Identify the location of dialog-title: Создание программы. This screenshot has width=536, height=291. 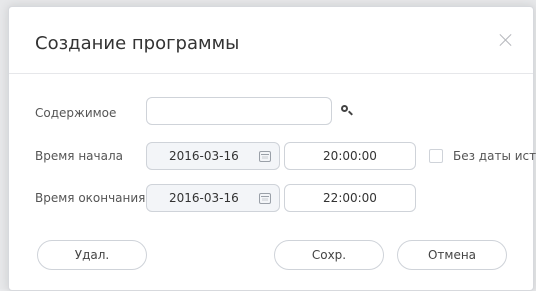
(137, 43).